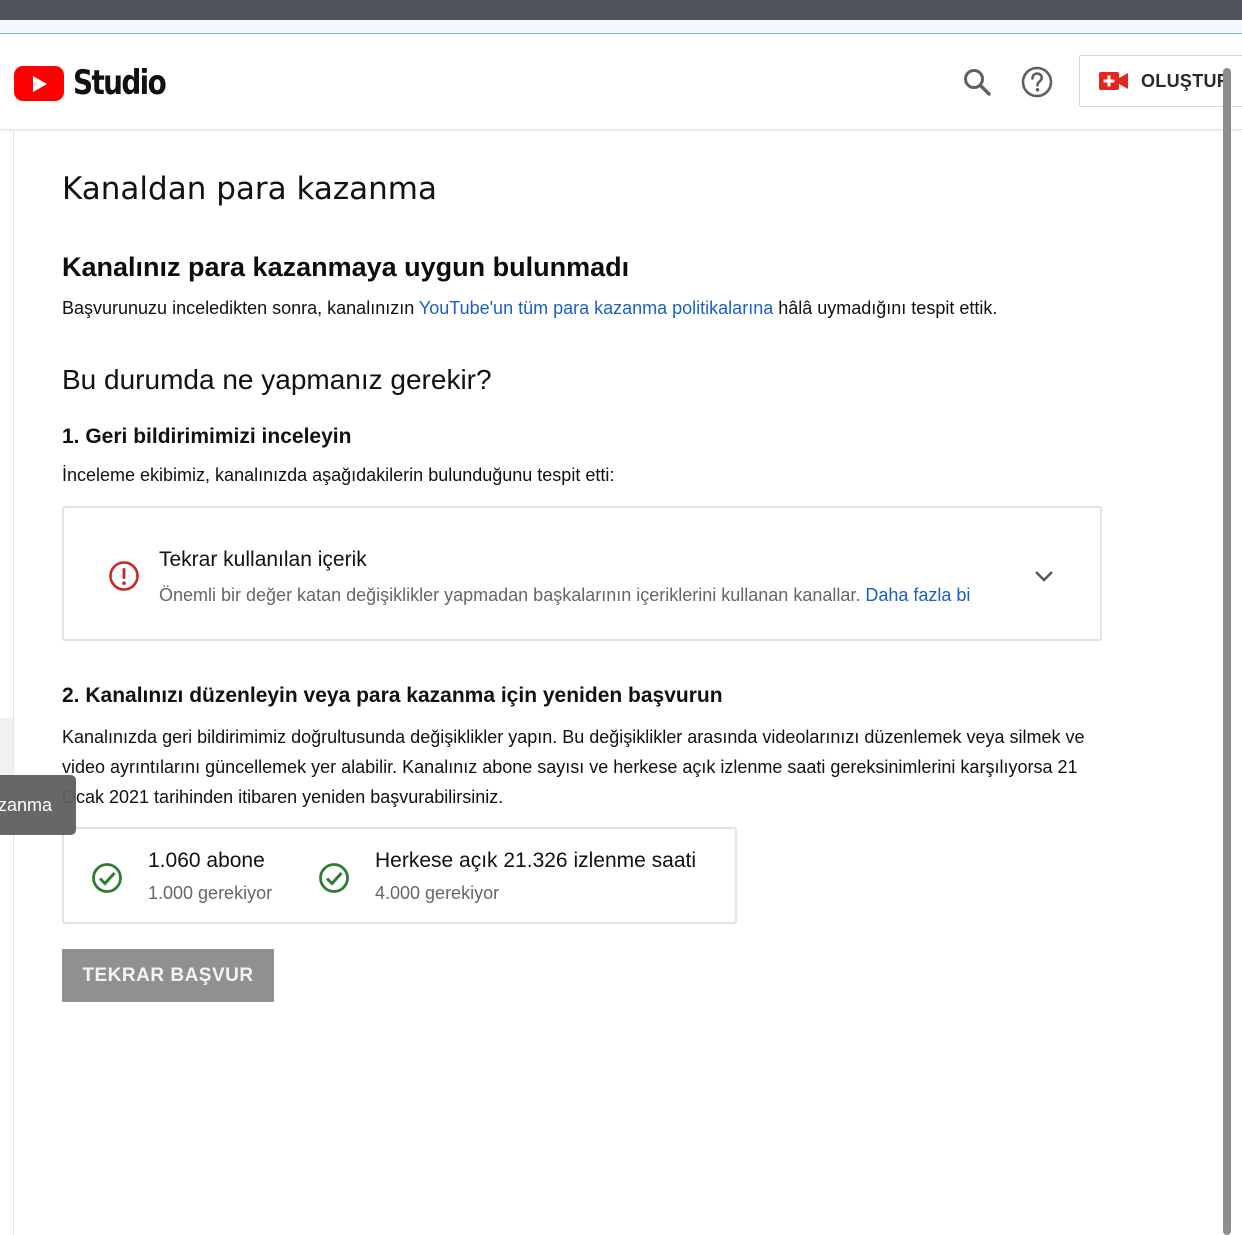 Image resolution: width=1242 pixels, height=1235 pixels. Describe the element at coordinates (207, 436) in the screenshot. I see `step1-heading: 1. Geri bildirimimizi inceleyin` at that location.